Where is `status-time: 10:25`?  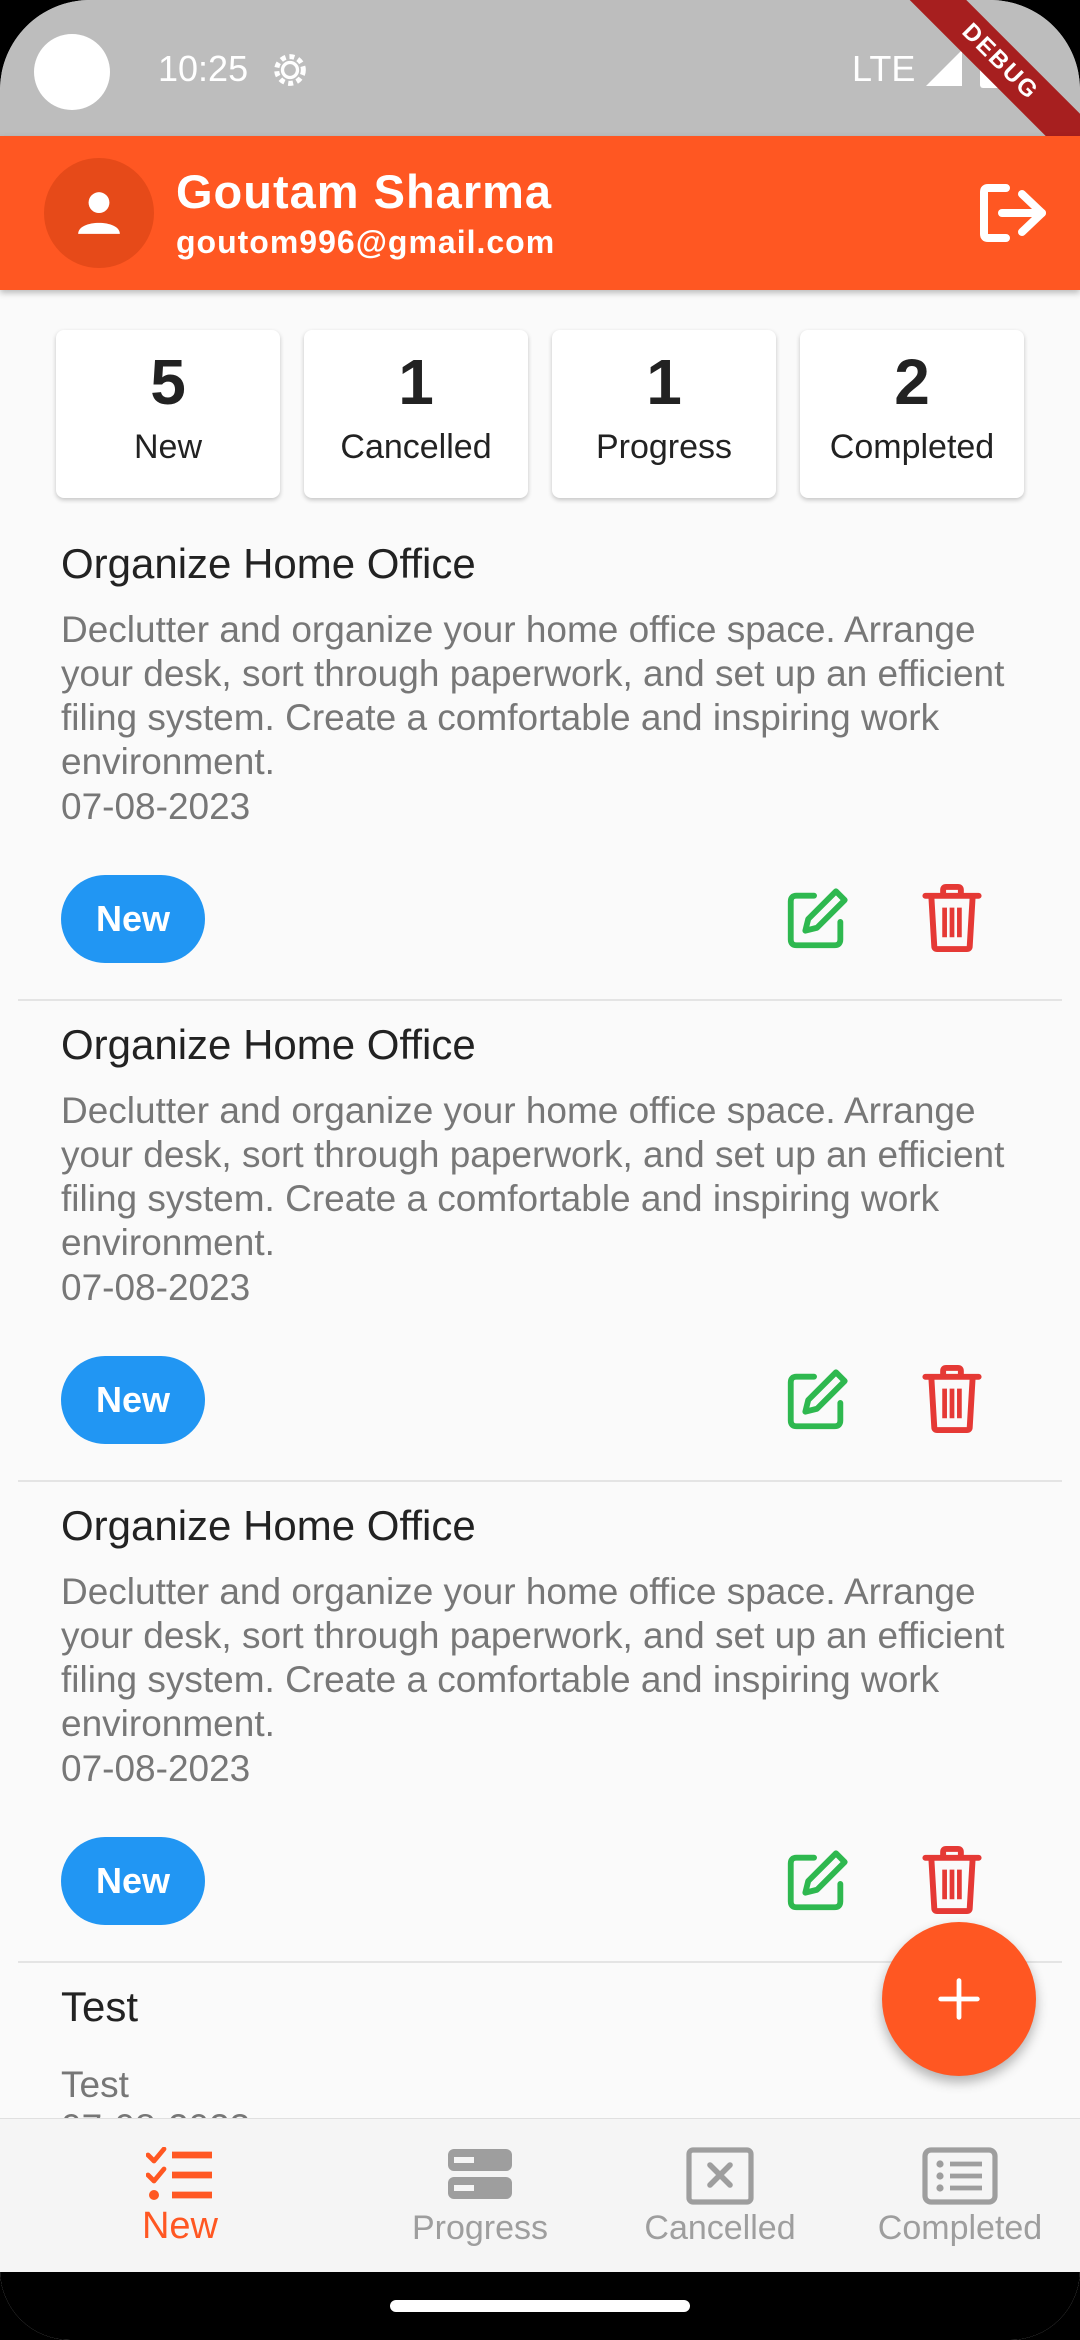 status-time: 10:25 is located at coordinates (203, 68).